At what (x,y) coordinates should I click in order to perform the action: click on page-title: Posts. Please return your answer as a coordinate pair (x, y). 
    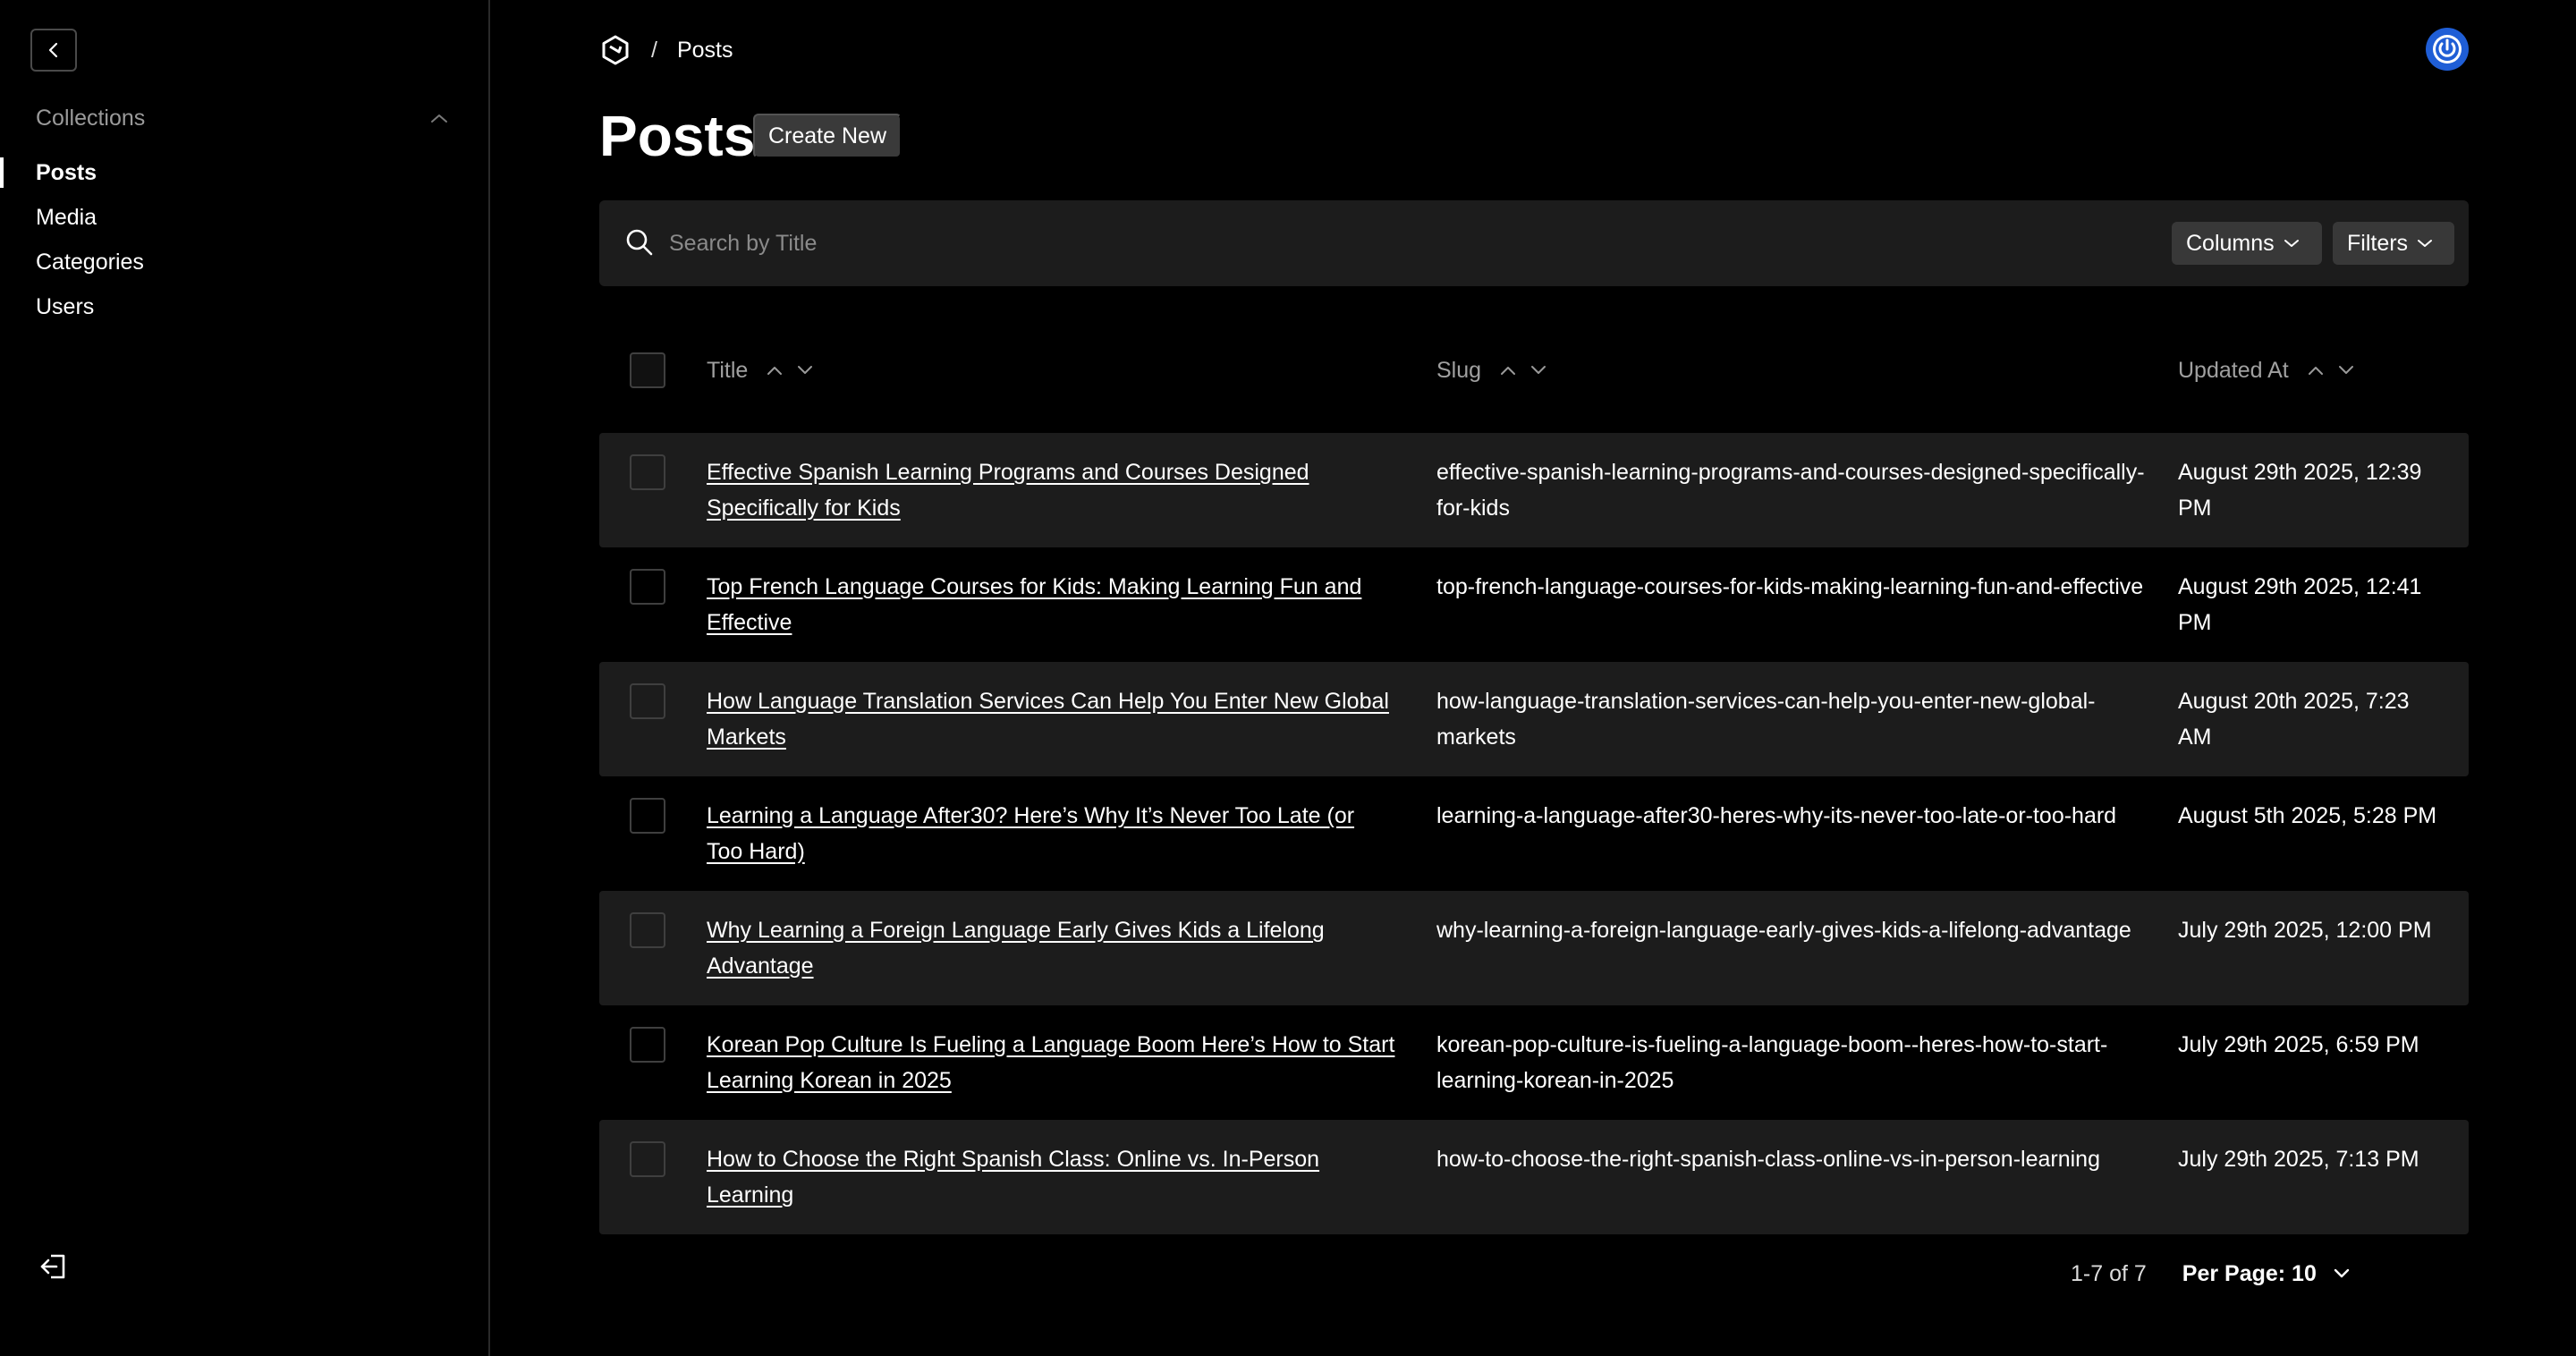
    Looking at the image, I should click on (677, 136).